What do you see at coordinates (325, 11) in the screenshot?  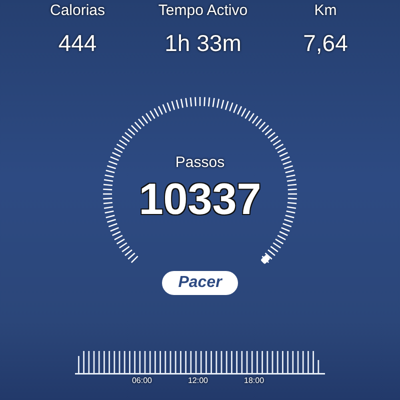 I see `stat-label: Km` at bounding box center [325, 11].